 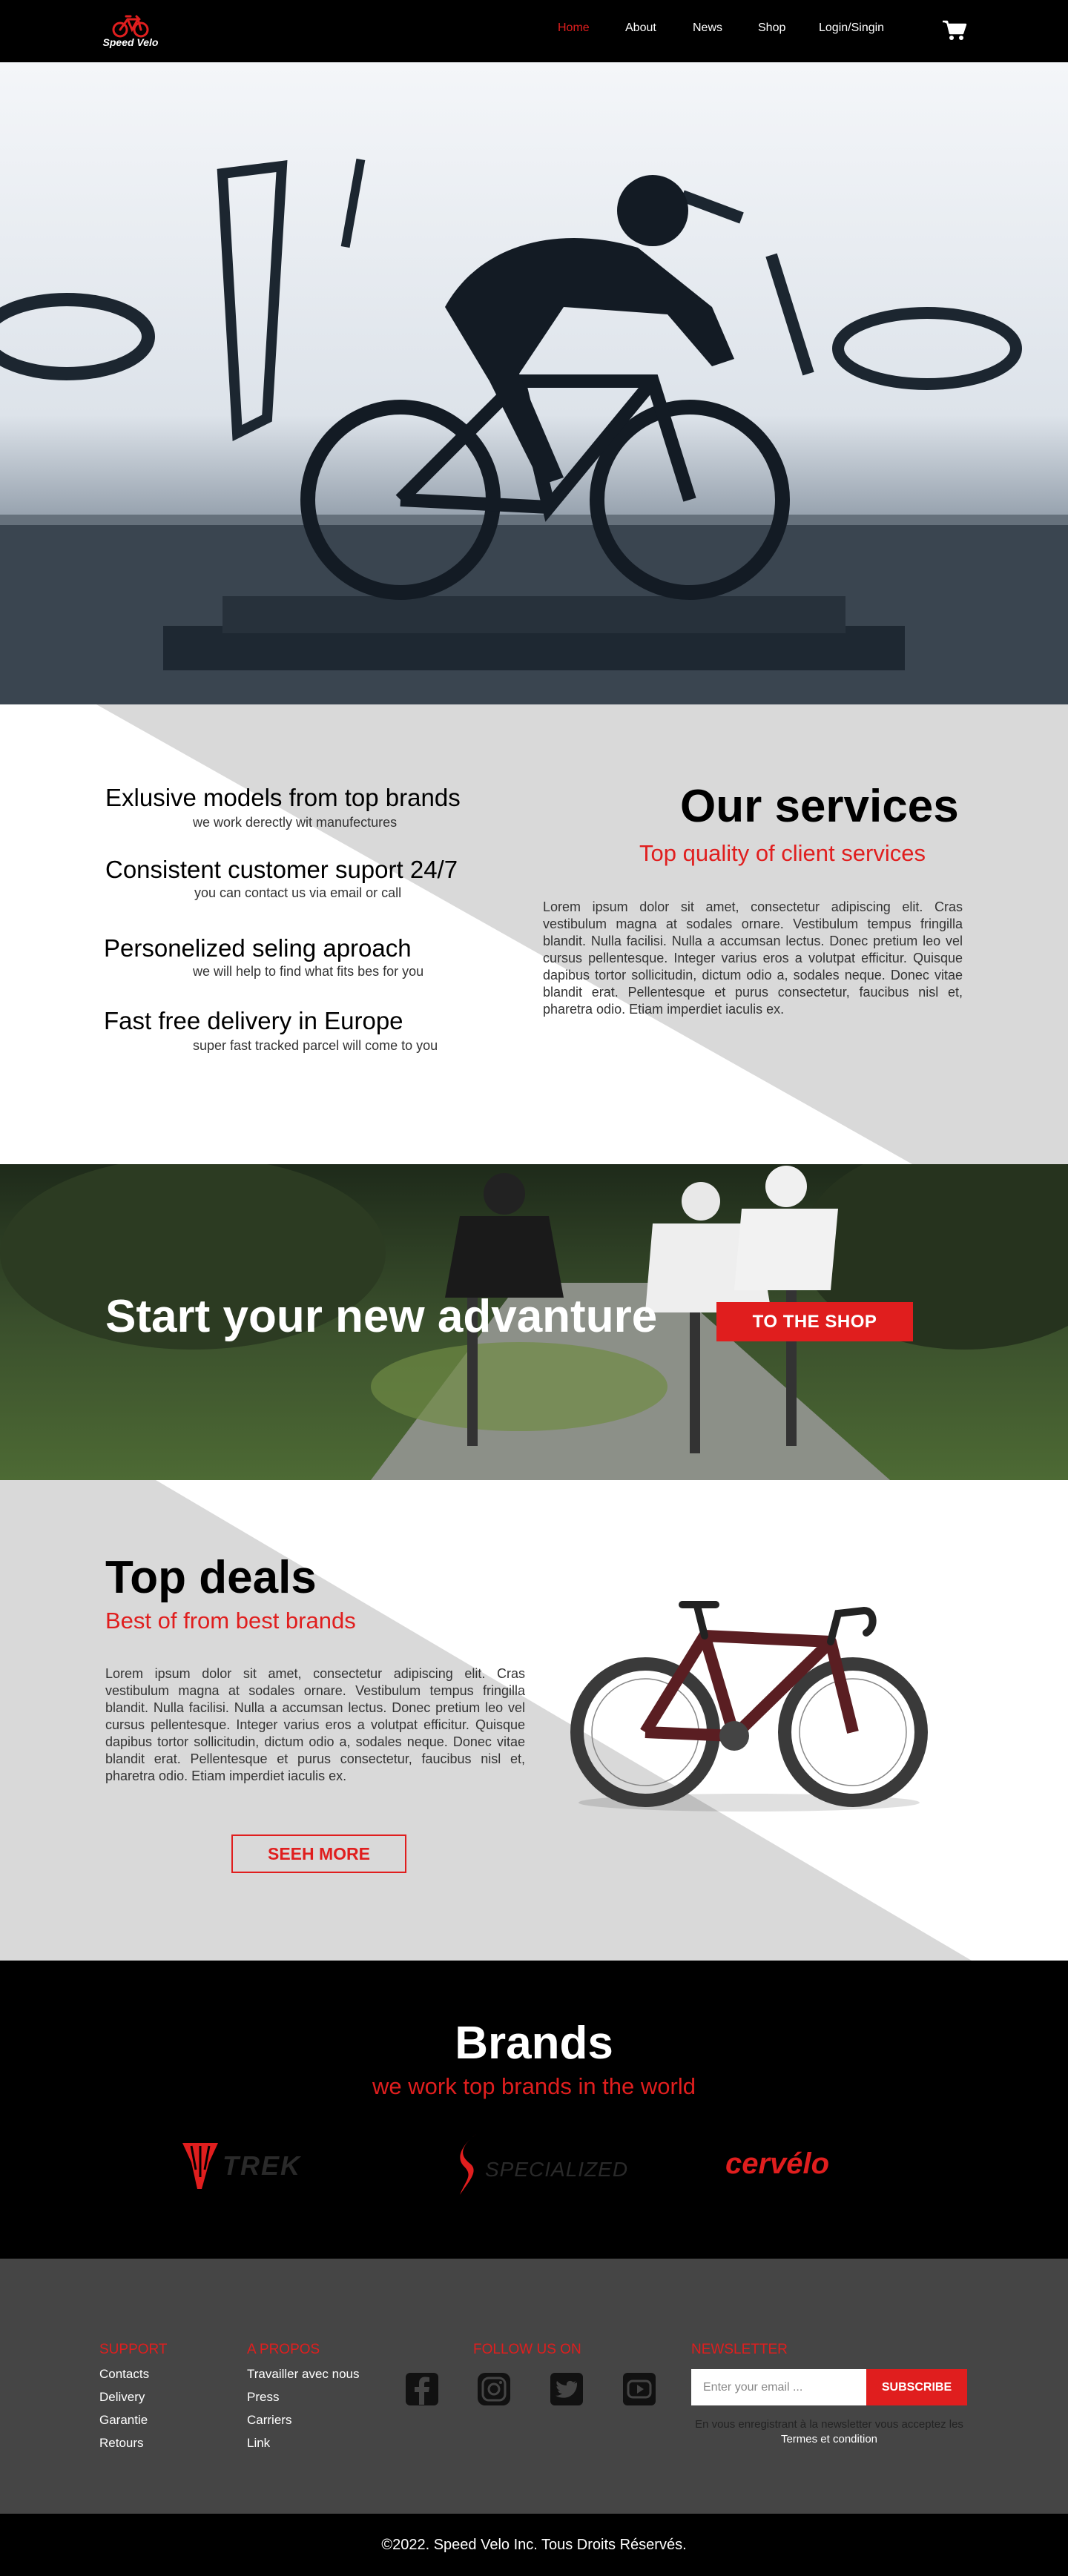 I want to click on feature-title: Personelized seling aproach, so click(x=258, y=948).